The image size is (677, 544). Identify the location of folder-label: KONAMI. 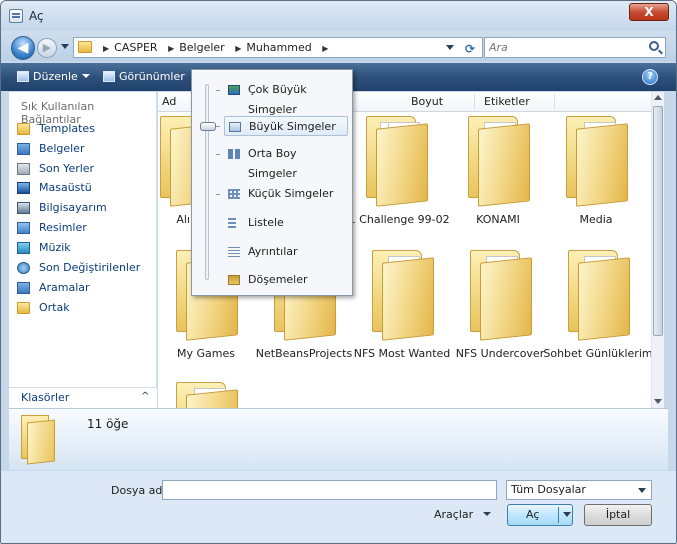
(498, 219).